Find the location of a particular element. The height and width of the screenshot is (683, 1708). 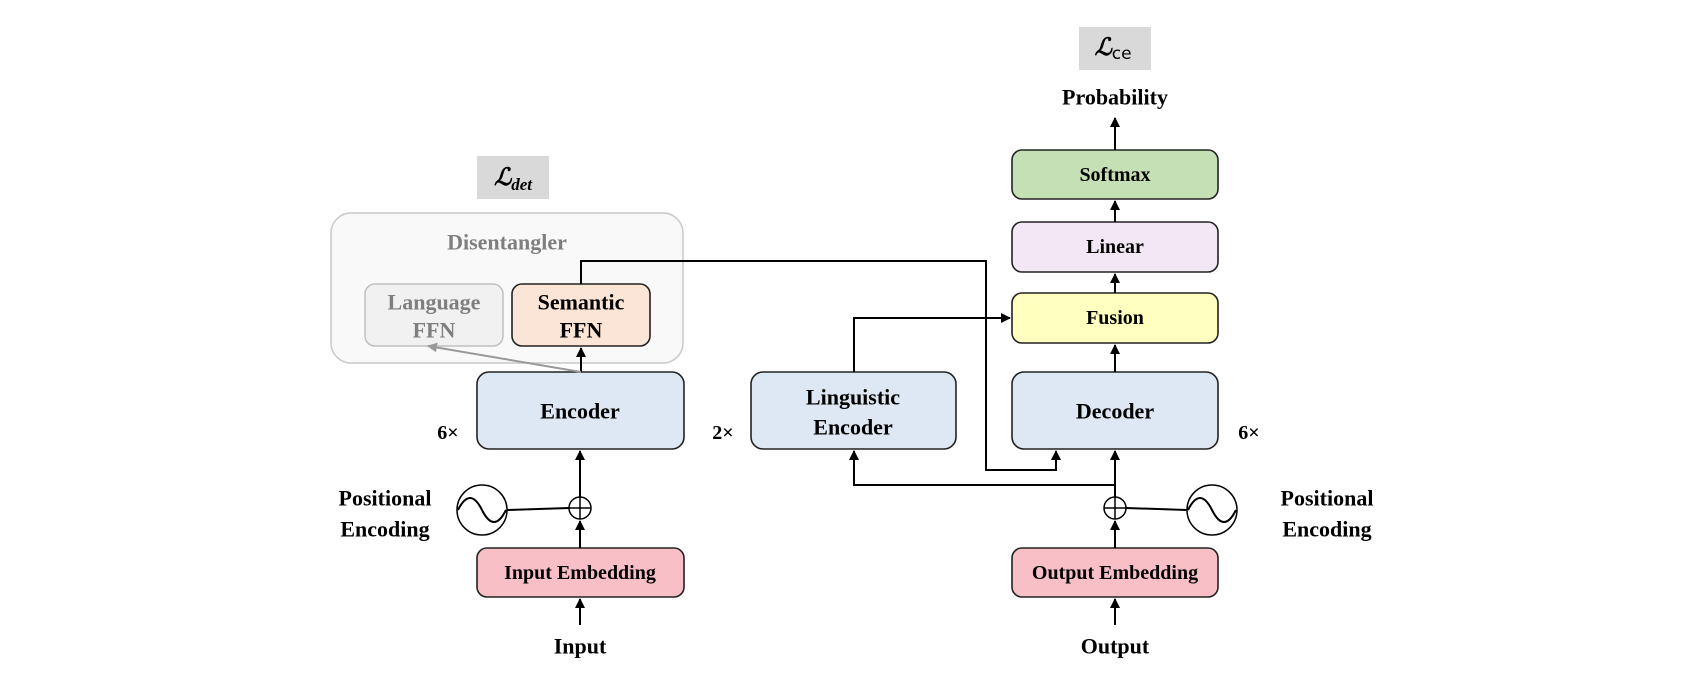

language-ffn-label: FFN is located at coordinates (434, 330).